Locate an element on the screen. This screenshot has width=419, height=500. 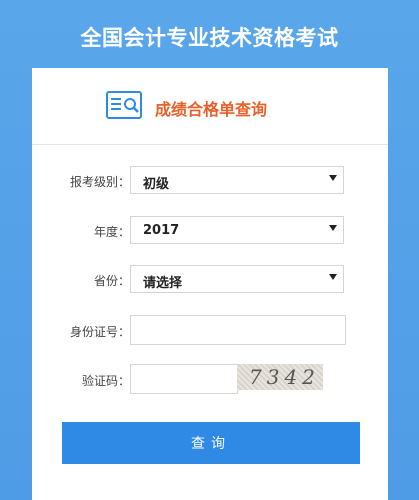
page-title: 全国会计专业技术资格考试 is located at coordinates (209, 38).